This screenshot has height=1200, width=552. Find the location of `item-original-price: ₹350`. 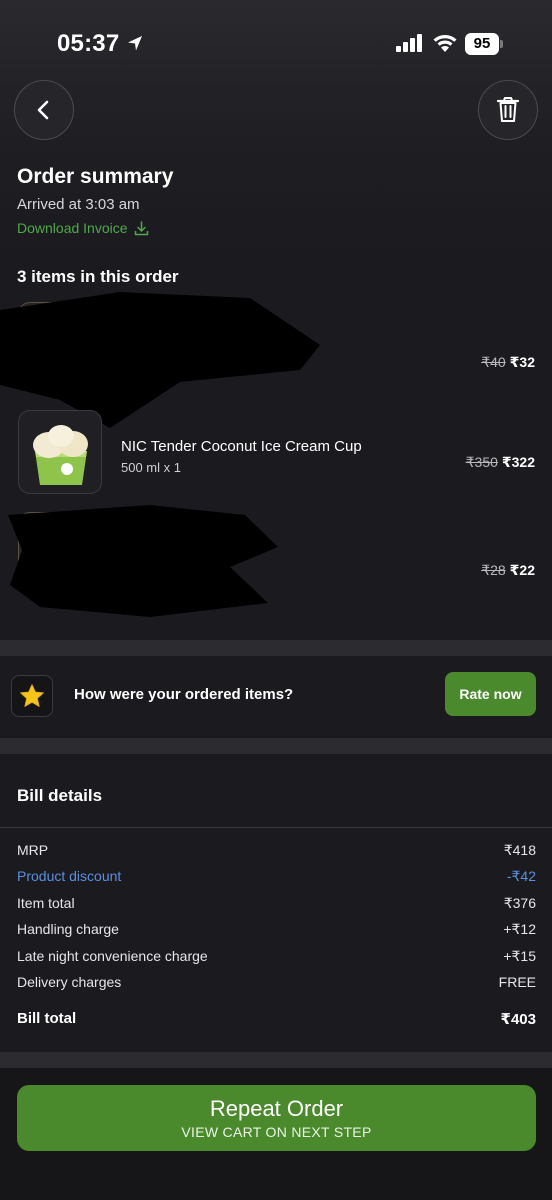

item-original-price: ₹350 is located at coordinates (481, 462).